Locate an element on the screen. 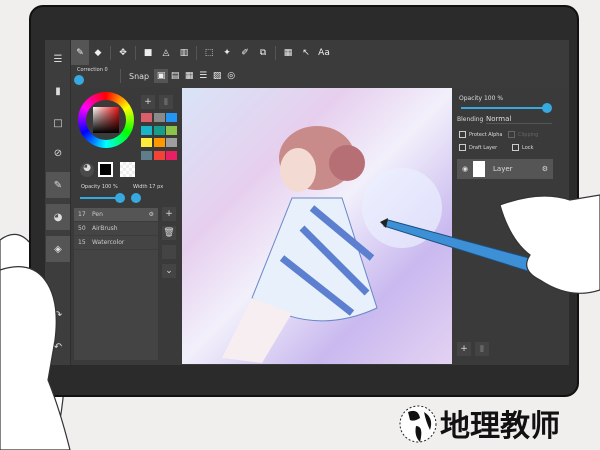  add-color-button: + is located at coordinates (148, 102).